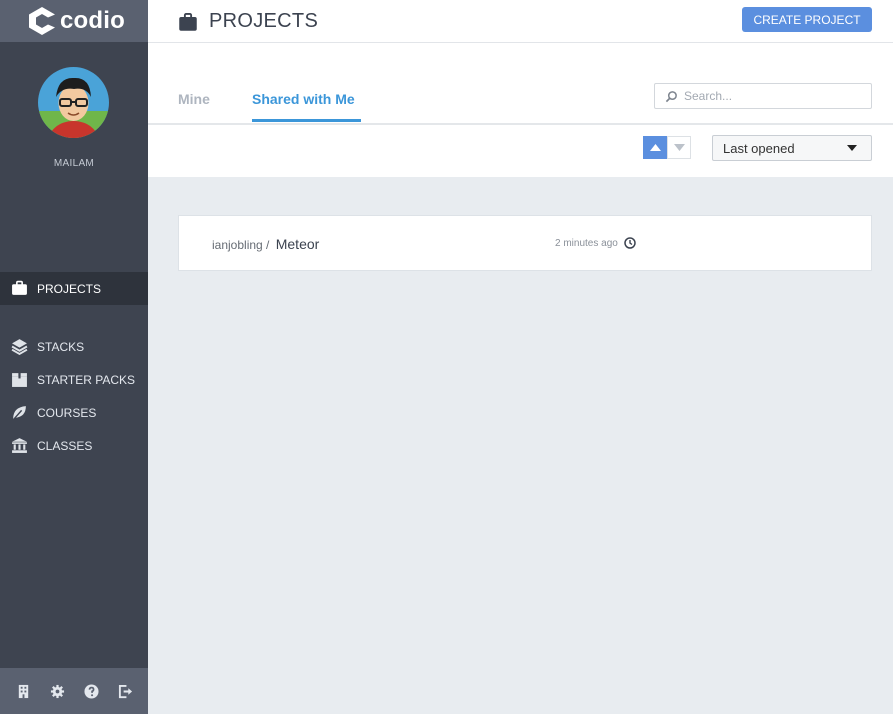 The image size is (893, 714). I want to click on sidebar-footer, so click(74, 691).